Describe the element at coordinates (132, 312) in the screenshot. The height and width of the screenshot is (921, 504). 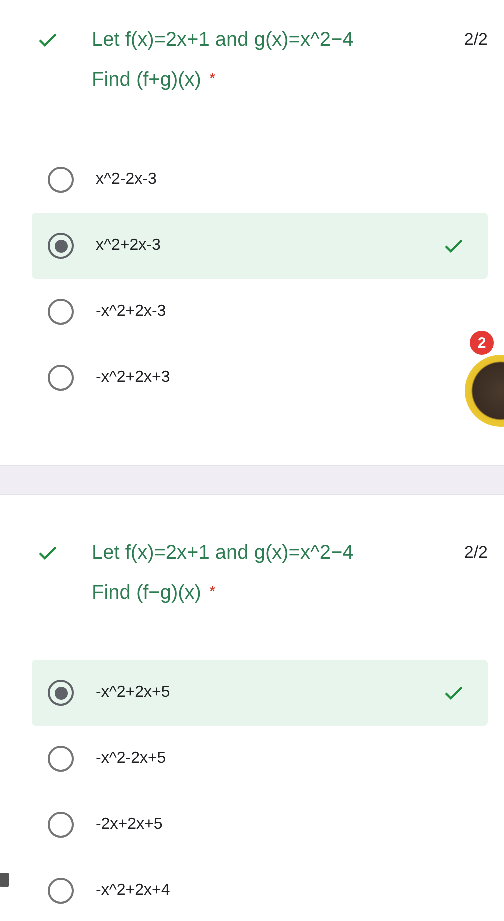
I see `option-label: -x^2+2x-3` at that location.